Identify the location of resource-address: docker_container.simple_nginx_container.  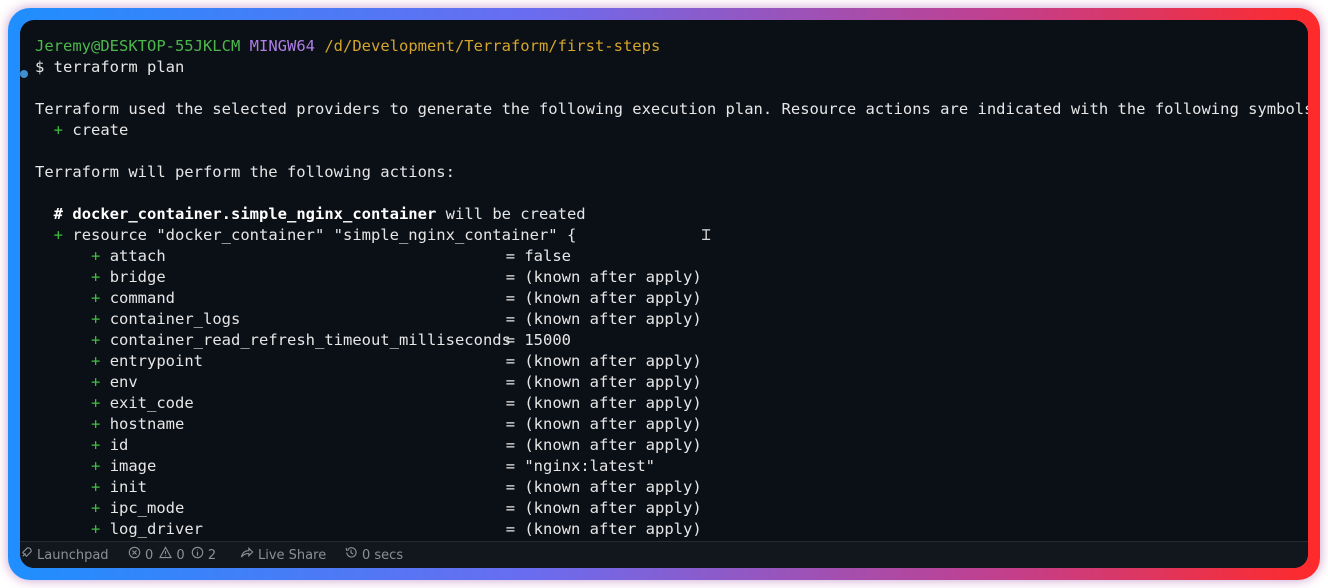
(254, 214).